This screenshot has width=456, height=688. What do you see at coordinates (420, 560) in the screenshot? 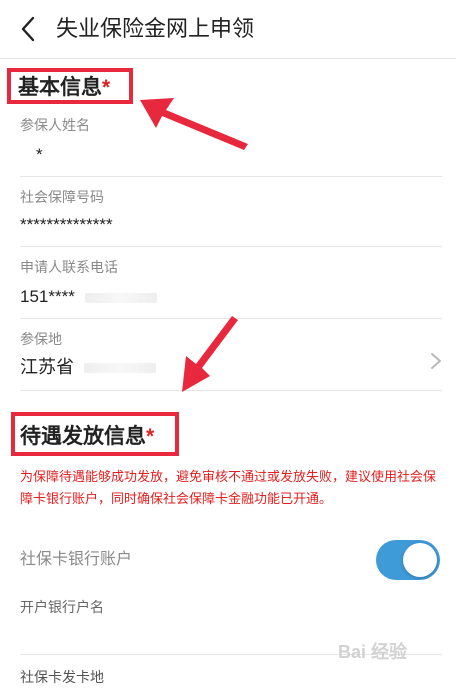
I see `toggle-knob` at bounding box center [420, 560].